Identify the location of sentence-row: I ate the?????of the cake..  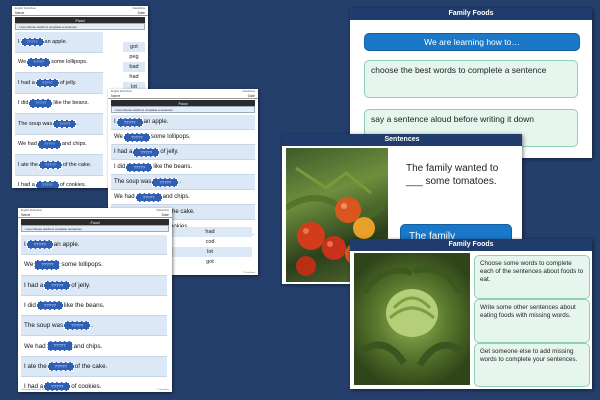
(94, 367).